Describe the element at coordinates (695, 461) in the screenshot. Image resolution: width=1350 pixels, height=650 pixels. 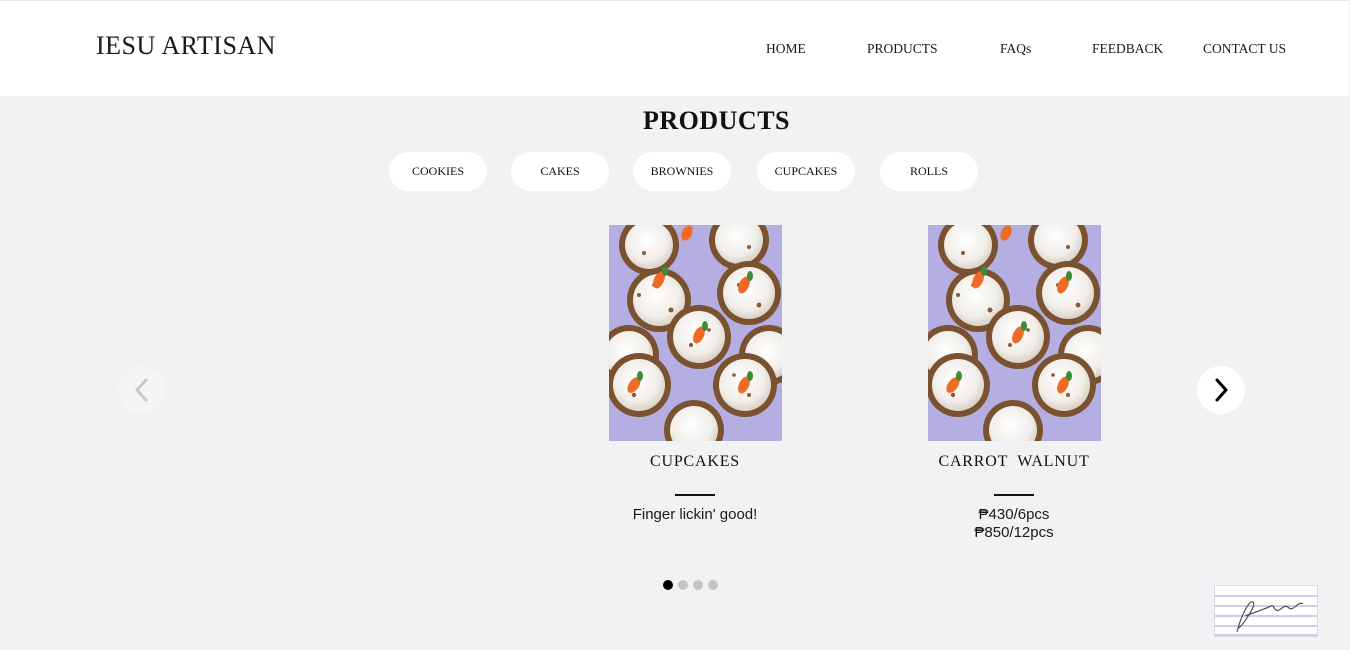
I see `product-card-title: CUPCAKES` at that location.